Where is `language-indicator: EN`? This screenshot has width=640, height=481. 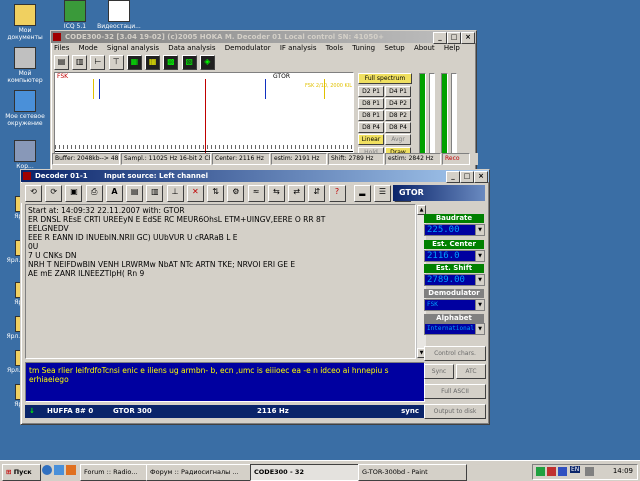 language-indicator: EN is located at coordinates (575, 469).